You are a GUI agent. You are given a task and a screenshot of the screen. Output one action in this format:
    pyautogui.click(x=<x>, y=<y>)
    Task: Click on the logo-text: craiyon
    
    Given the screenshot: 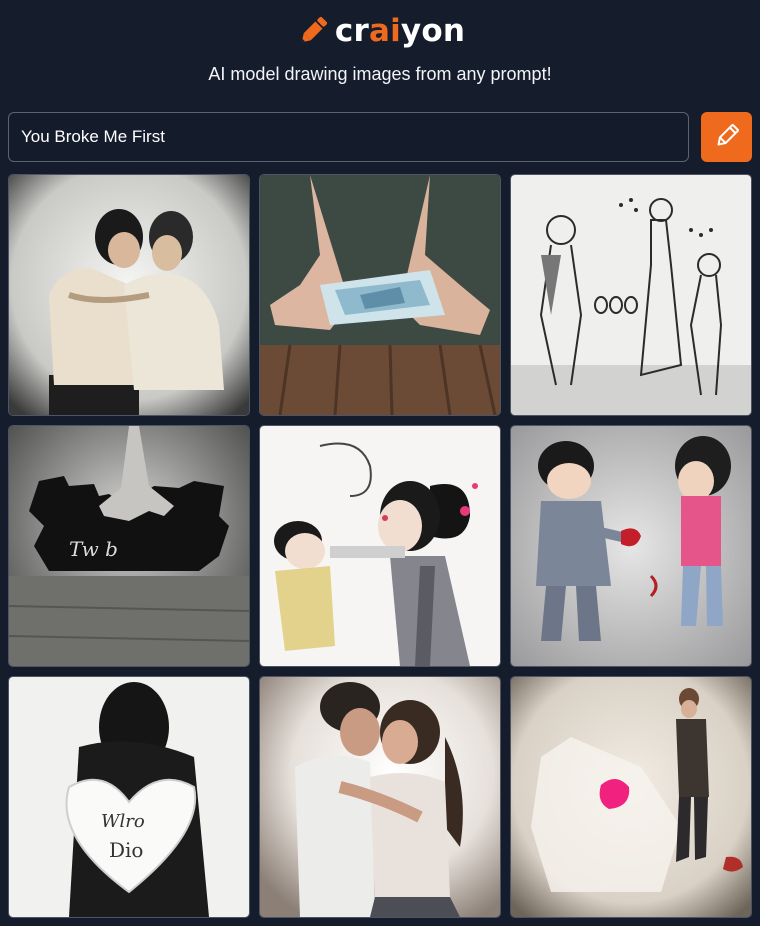 What is the action you would take?
    pyautogui.click(x=400, y=31)
    